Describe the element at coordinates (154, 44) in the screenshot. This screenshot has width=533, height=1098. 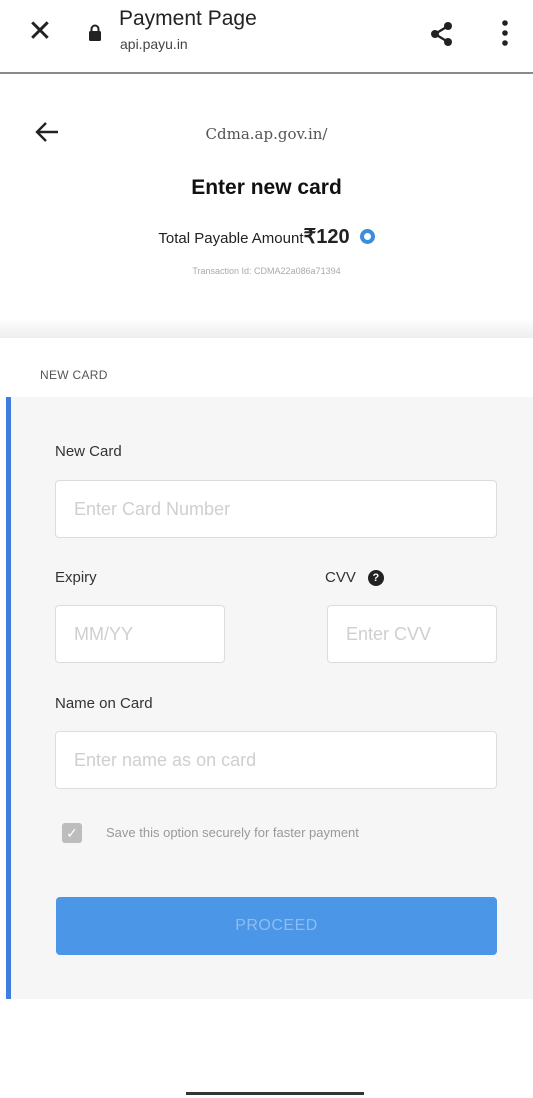
I see `browser-url: api.payu.in` at that location.